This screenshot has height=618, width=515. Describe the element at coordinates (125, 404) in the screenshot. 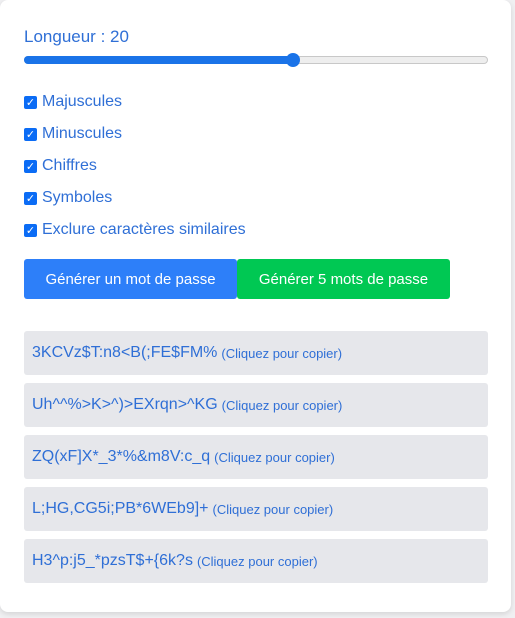

I see `password-text: Uh^^%>K>^)>EXrqn>^KG` at that location.